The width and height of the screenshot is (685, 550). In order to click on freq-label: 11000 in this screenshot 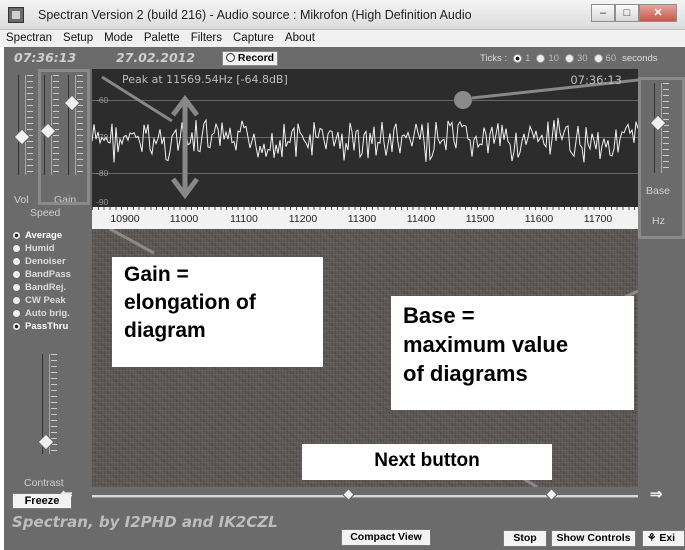, I will do `click(184, 219)`.